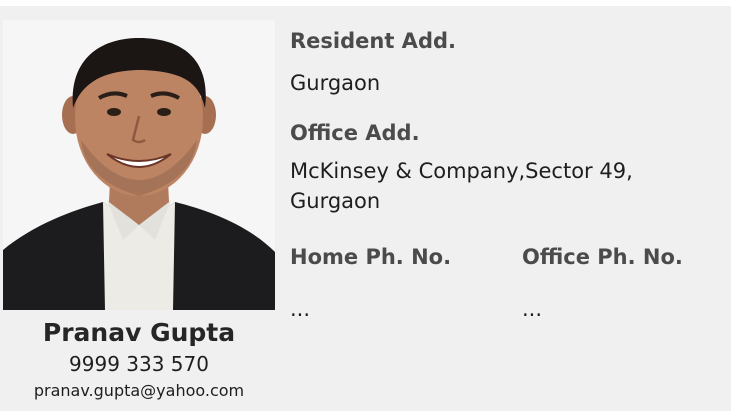 The image size is (735, 415). What do you see at coordinates (373, 41) in the screenshot?
I see `resident-address-label: Resident Add.` at bounding box center [373, 41].